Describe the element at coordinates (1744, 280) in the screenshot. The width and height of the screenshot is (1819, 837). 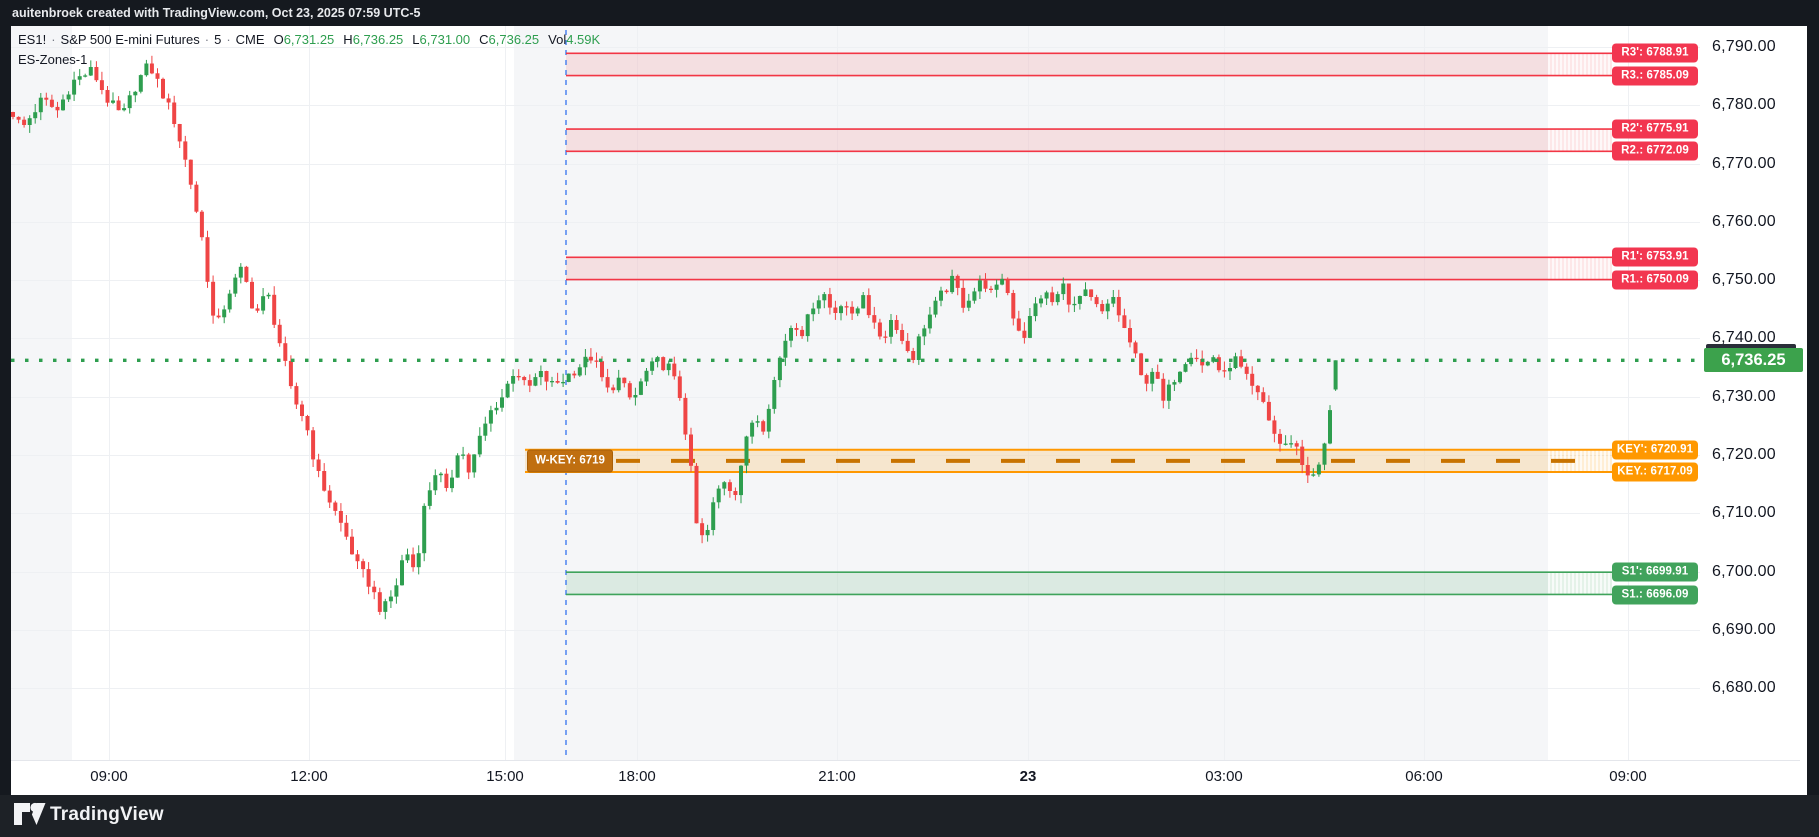
I see `price-axis-label: 6,750.00` at that location.